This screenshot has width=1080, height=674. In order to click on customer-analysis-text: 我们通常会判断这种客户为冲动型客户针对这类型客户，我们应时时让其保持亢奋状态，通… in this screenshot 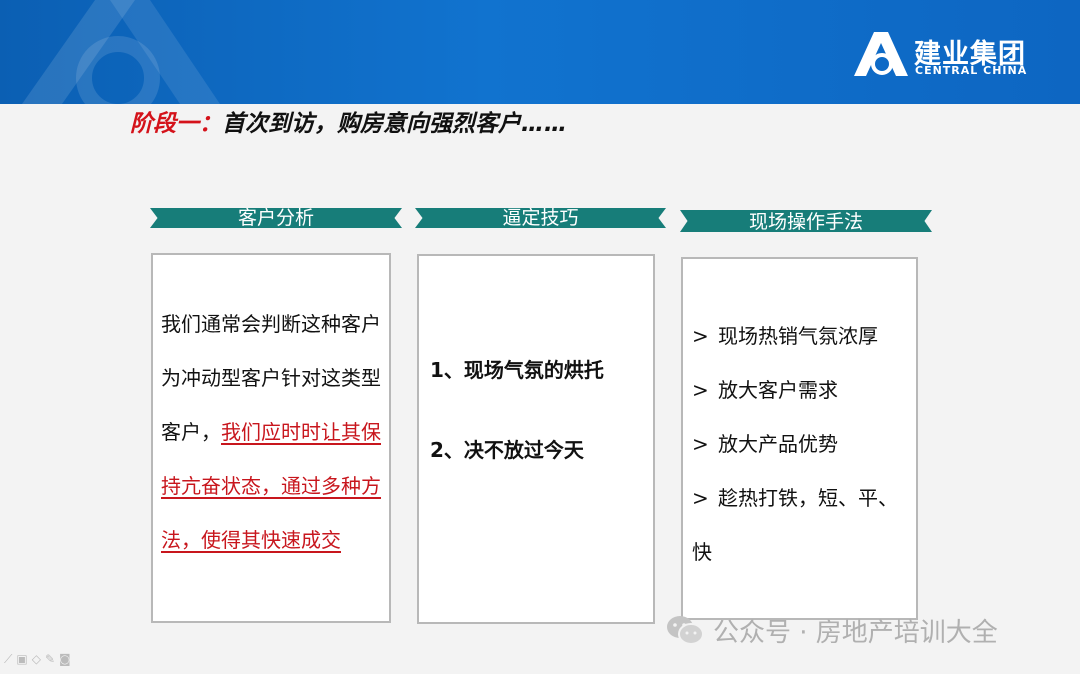, I will do `click(271, 432)`.